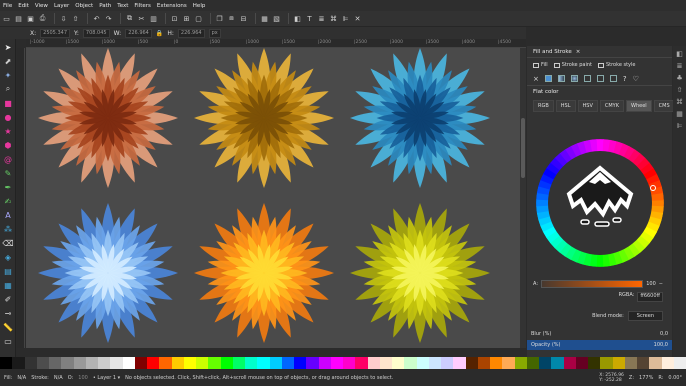  I want to click on blur-row: Blur (%) 0,0, so click(599, 334).